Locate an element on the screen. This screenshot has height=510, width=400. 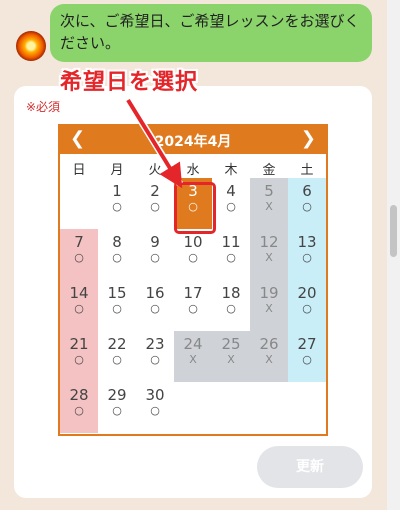
annotation-label: 希望日を選択 is located at coordinates (129, 82).